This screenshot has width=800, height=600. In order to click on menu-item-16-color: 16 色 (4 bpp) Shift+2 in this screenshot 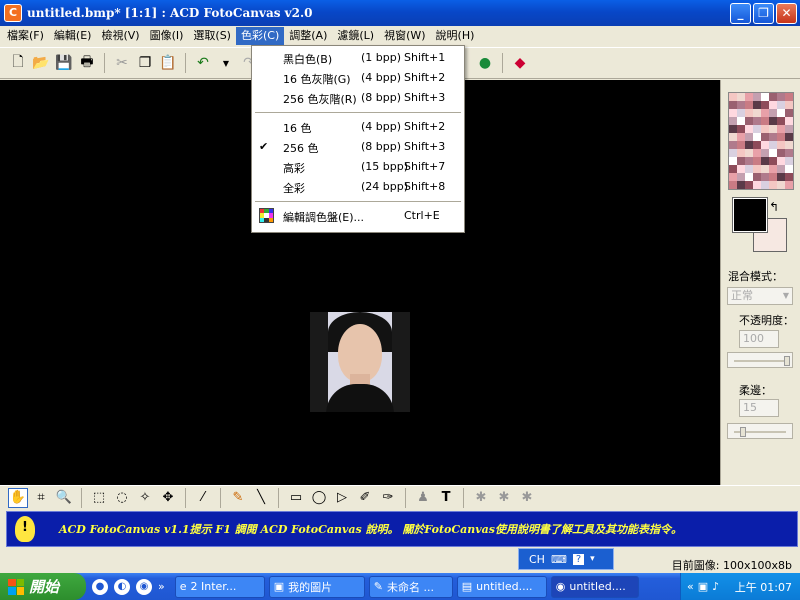, I will do `click(358, 127)`.